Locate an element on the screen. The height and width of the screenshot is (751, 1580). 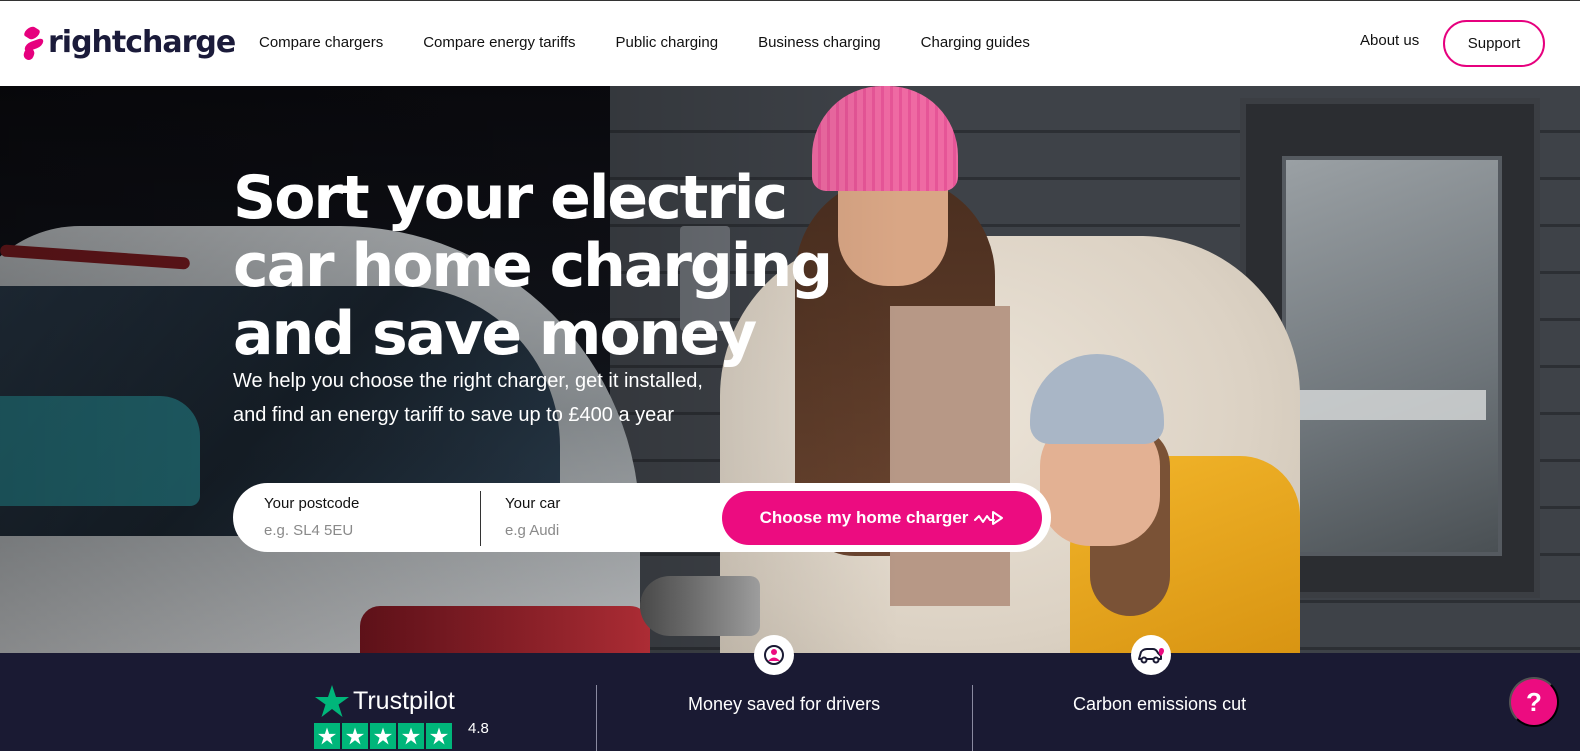
help-button: ? is located at coordinates (1534, 702).